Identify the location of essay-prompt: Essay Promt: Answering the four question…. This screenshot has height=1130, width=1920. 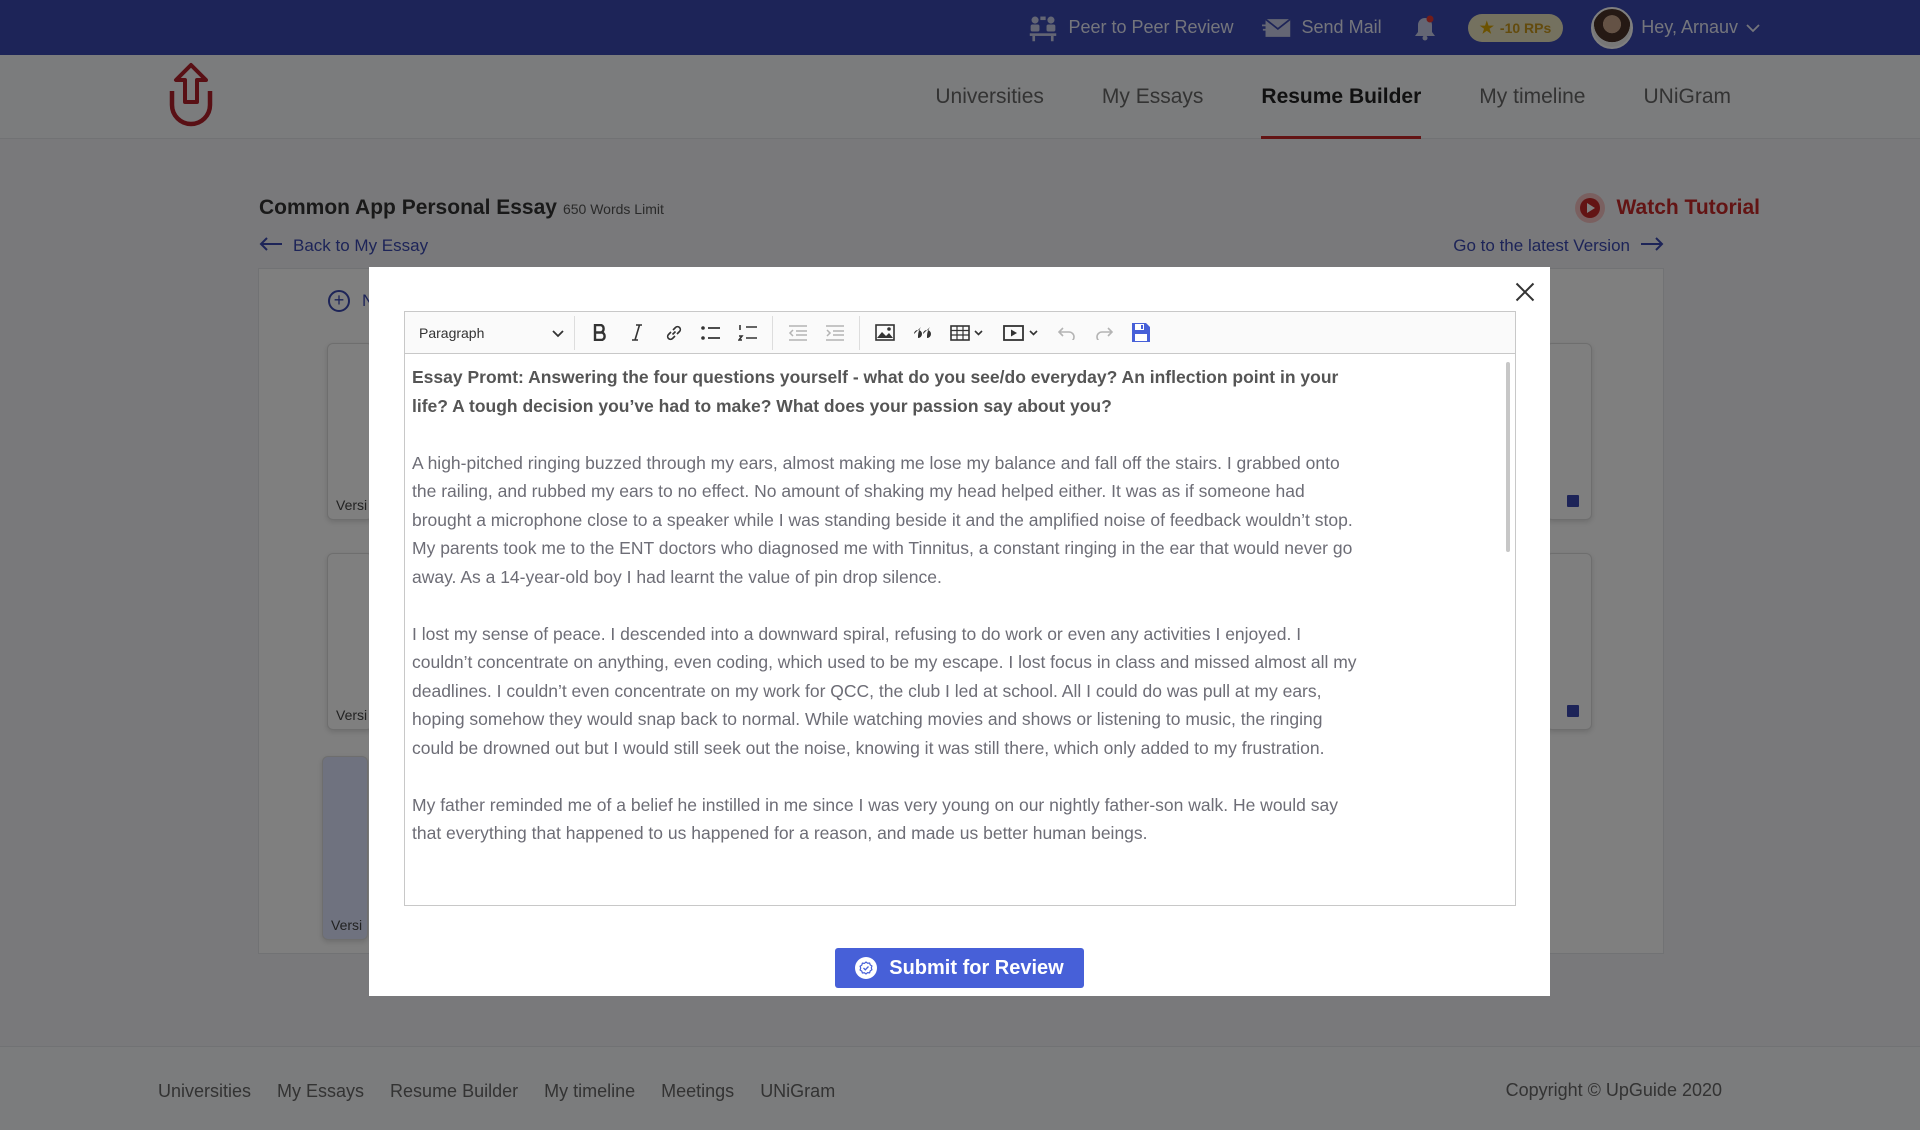
(875, 391).